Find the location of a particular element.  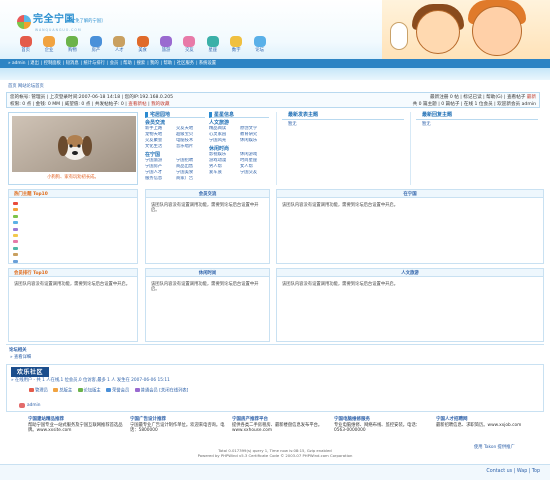

nav-item: 旅游 is located at coordinates (165, 47).